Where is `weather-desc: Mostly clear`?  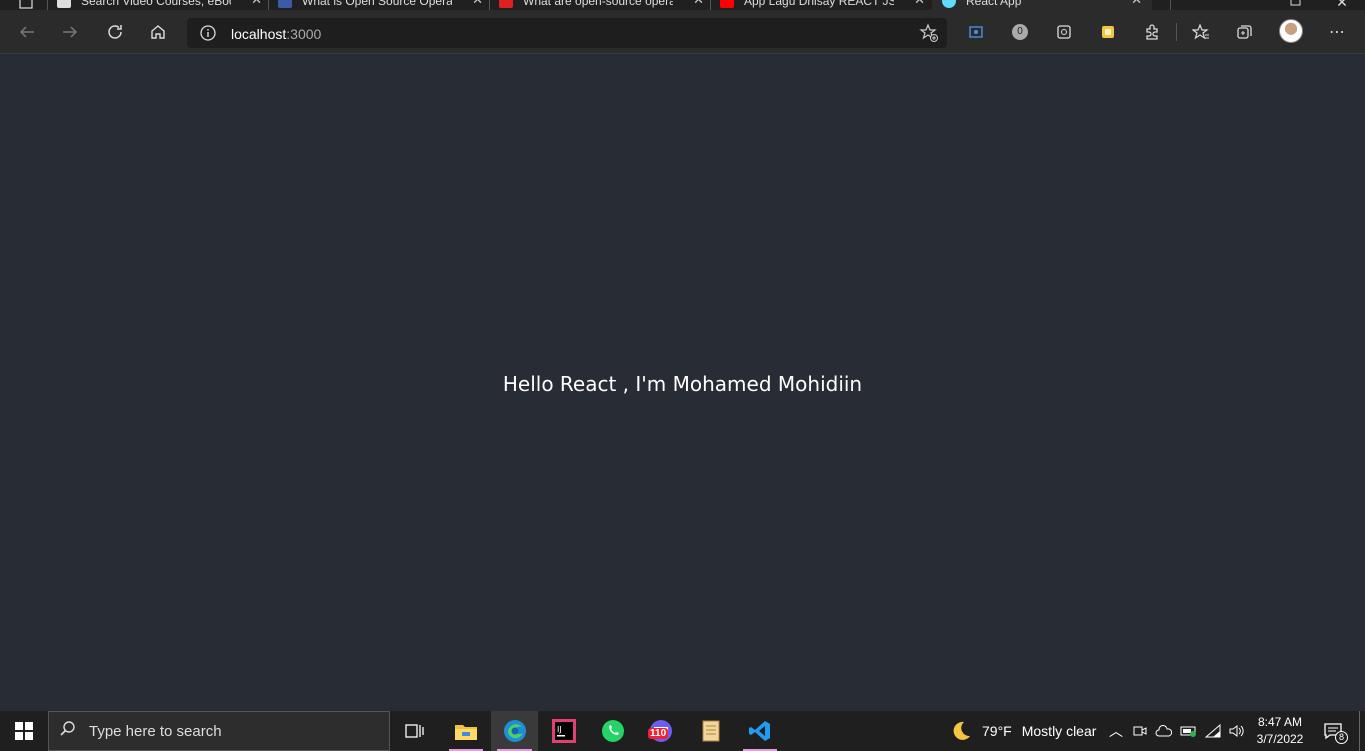
weather-desc: Mostly clear is located at coordinates (1059, 731).